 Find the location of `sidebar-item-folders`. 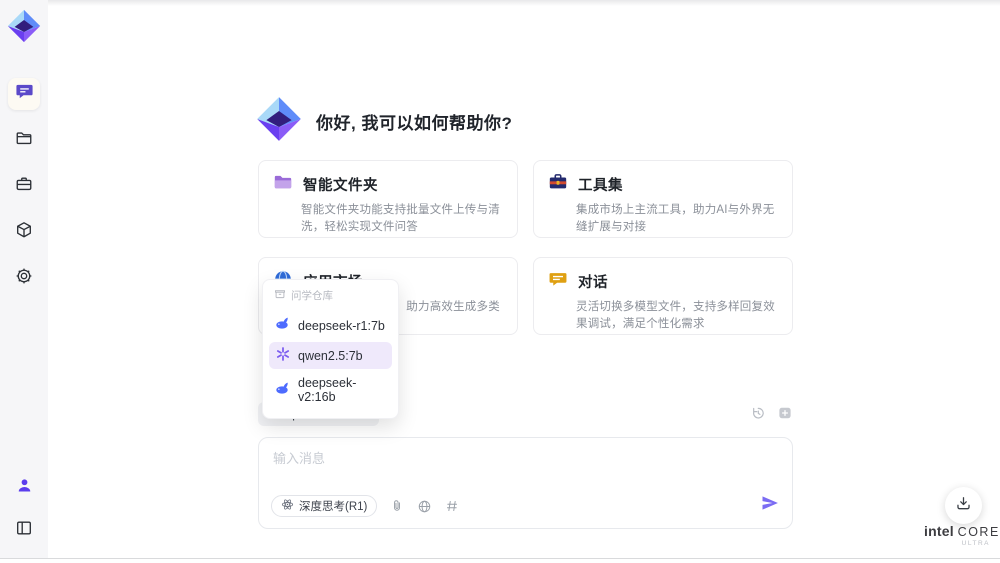

sidebar-item-folders is located at coordinates (24, 140).